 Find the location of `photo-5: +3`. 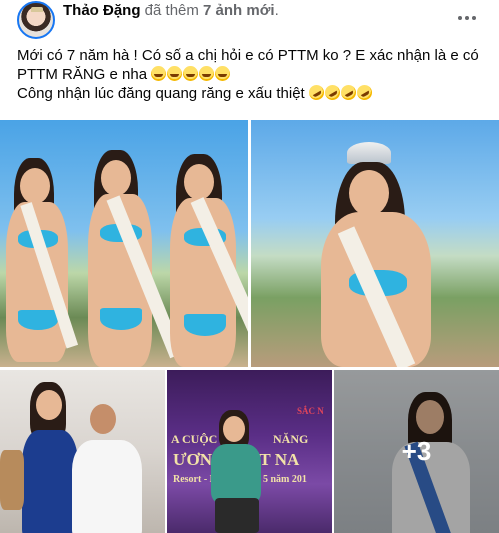

photo-5: +3 is located at coordinates (416, 451).